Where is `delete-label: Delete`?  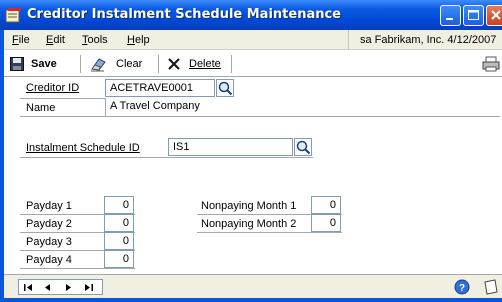 delete-label: Delete is located at coordinates (205, 64).